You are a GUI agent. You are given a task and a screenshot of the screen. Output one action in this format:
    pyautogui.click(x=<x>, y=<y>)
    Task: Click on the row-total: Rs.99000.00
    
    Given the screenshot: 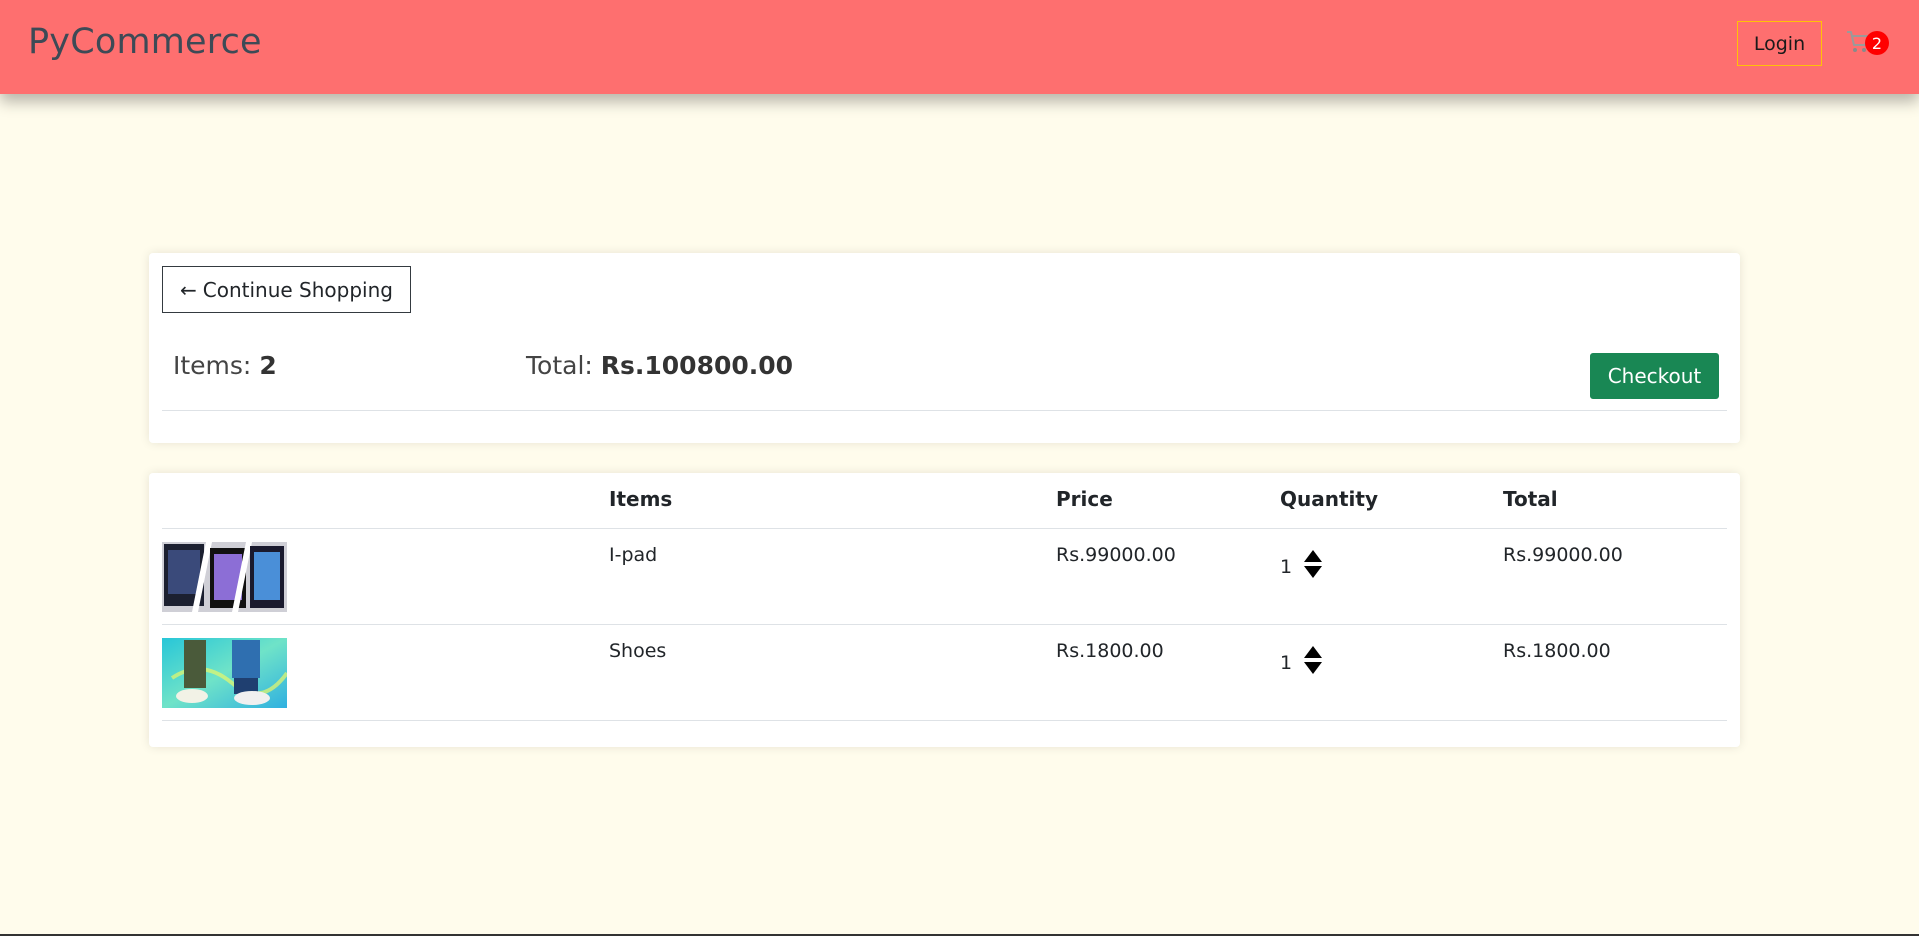 What is the action you would take?
    pyautogui.click(x=1615, y=576)
    